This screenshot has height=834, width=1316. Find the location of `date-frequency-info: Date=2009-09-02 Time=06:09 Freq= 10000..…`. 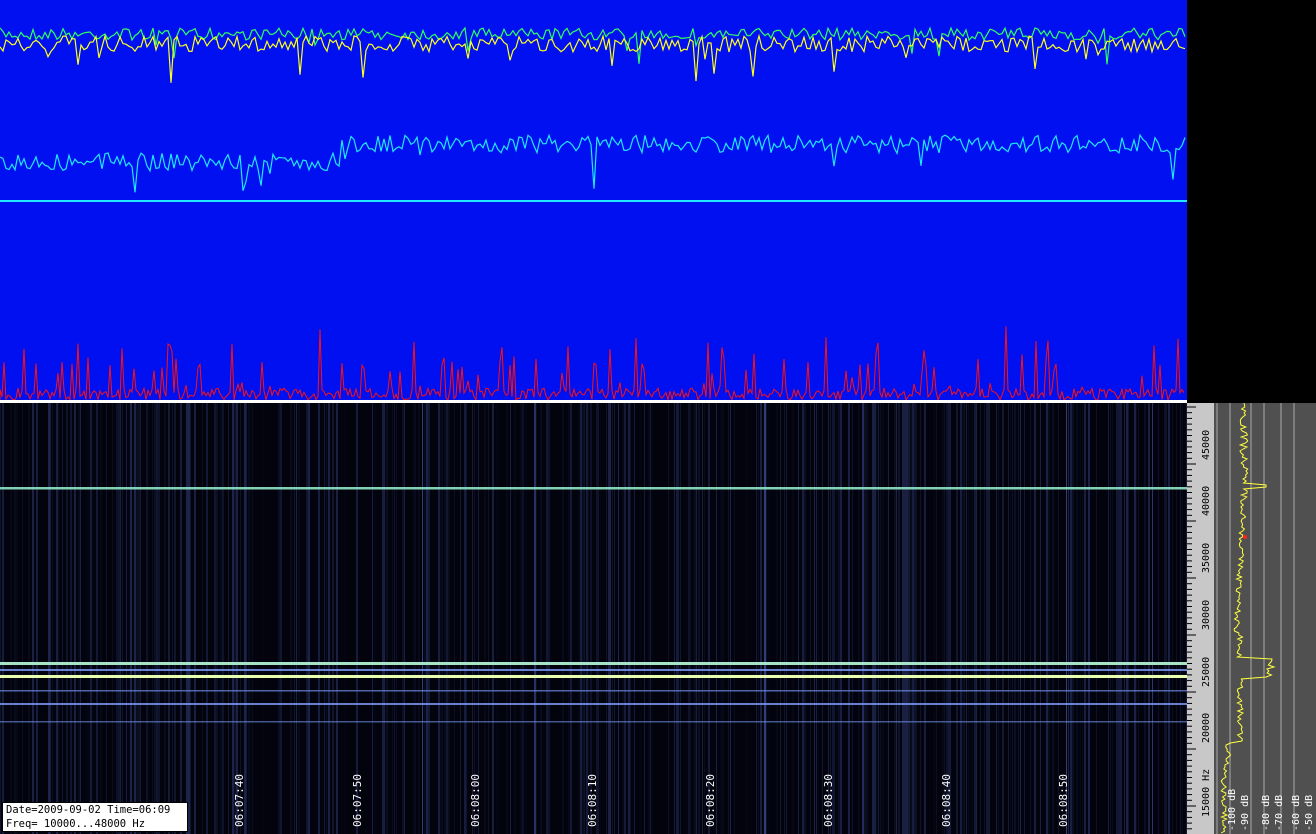

date-frequency-info: Date=2009-09-02 Time=06:09 Freq= 10000..… is located at coordinates (95, 817).